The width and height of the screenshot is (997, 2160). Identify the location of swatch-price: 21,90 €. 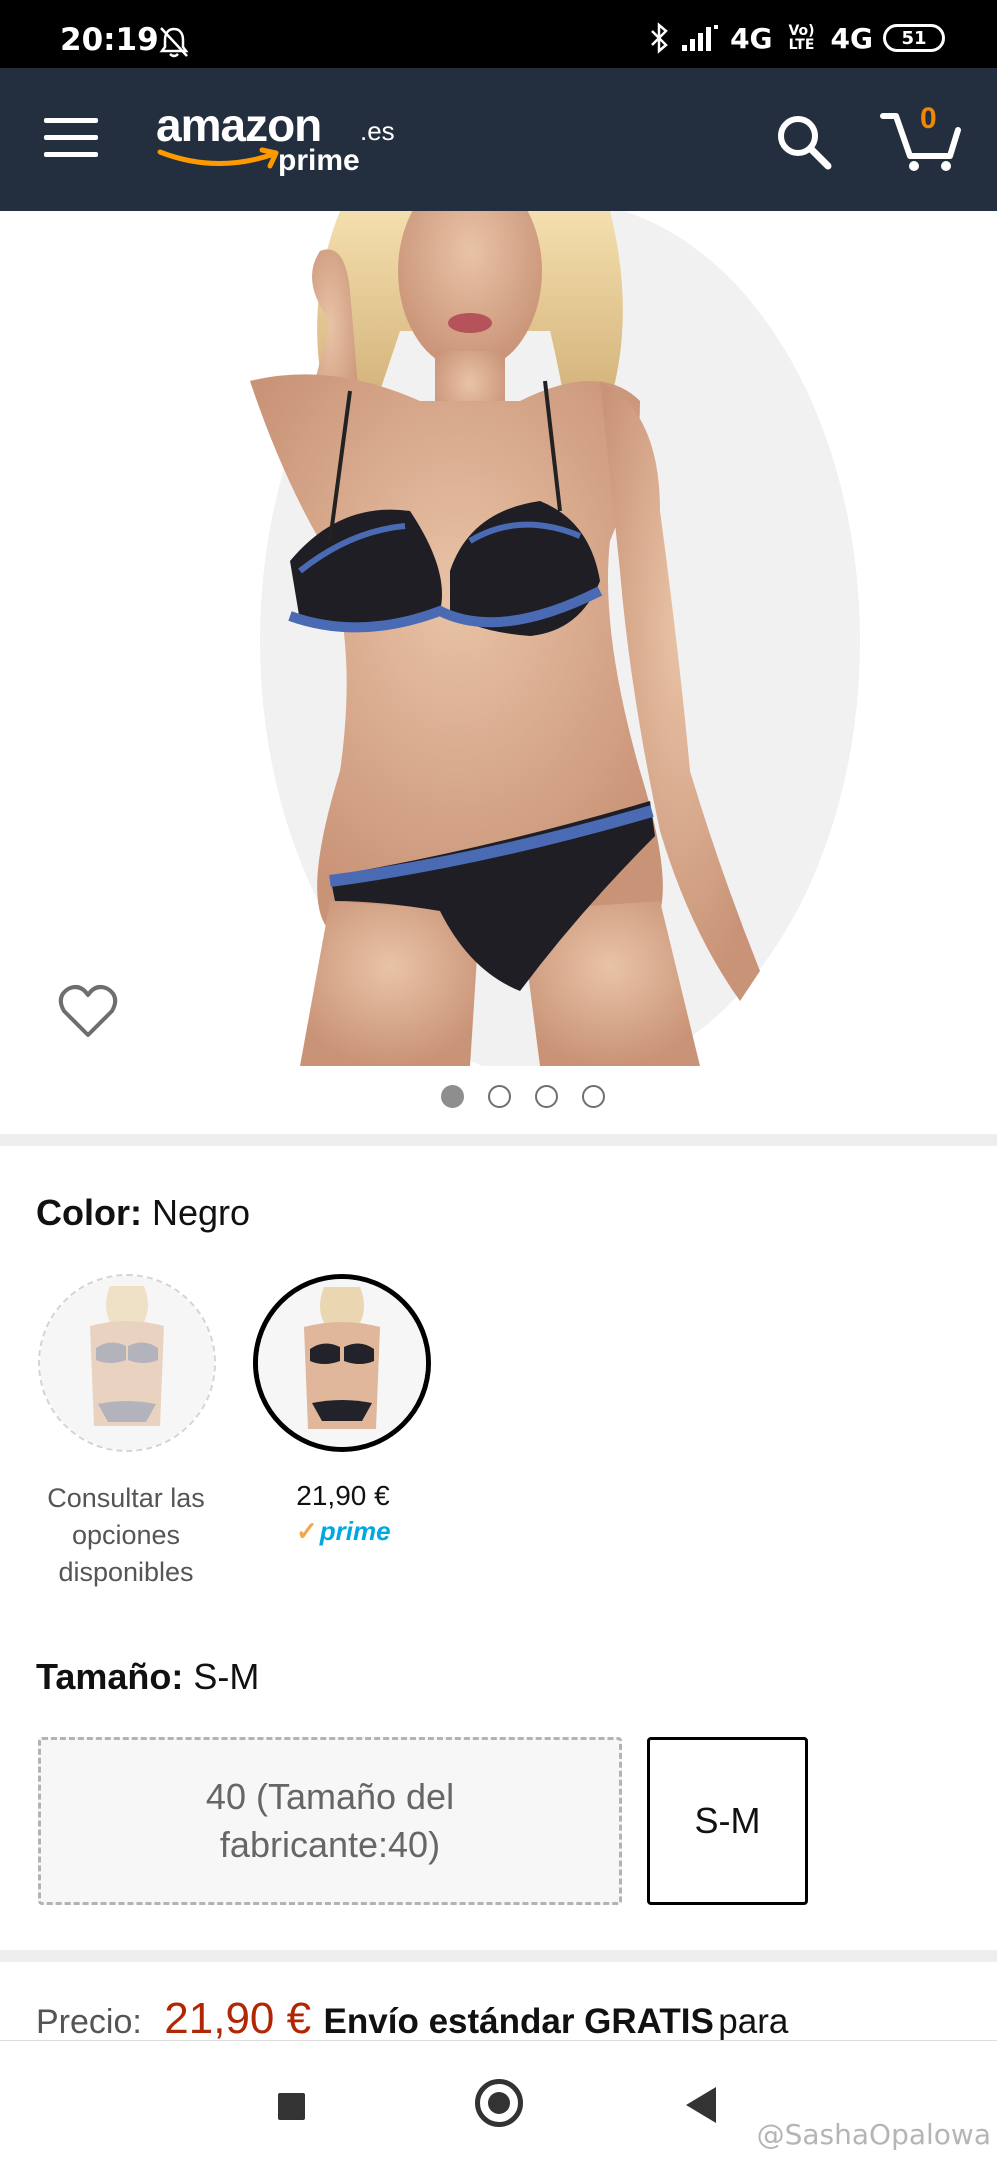
(343, 1495).